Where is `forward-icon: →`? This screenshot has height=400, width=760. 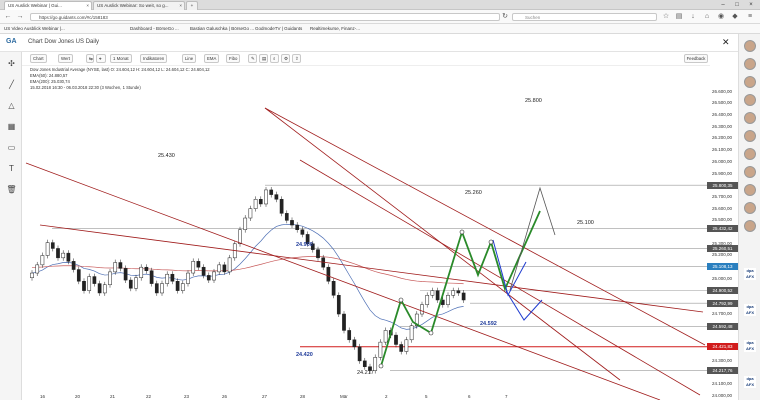 forward-icon: → is located at coordinates (20, 17).